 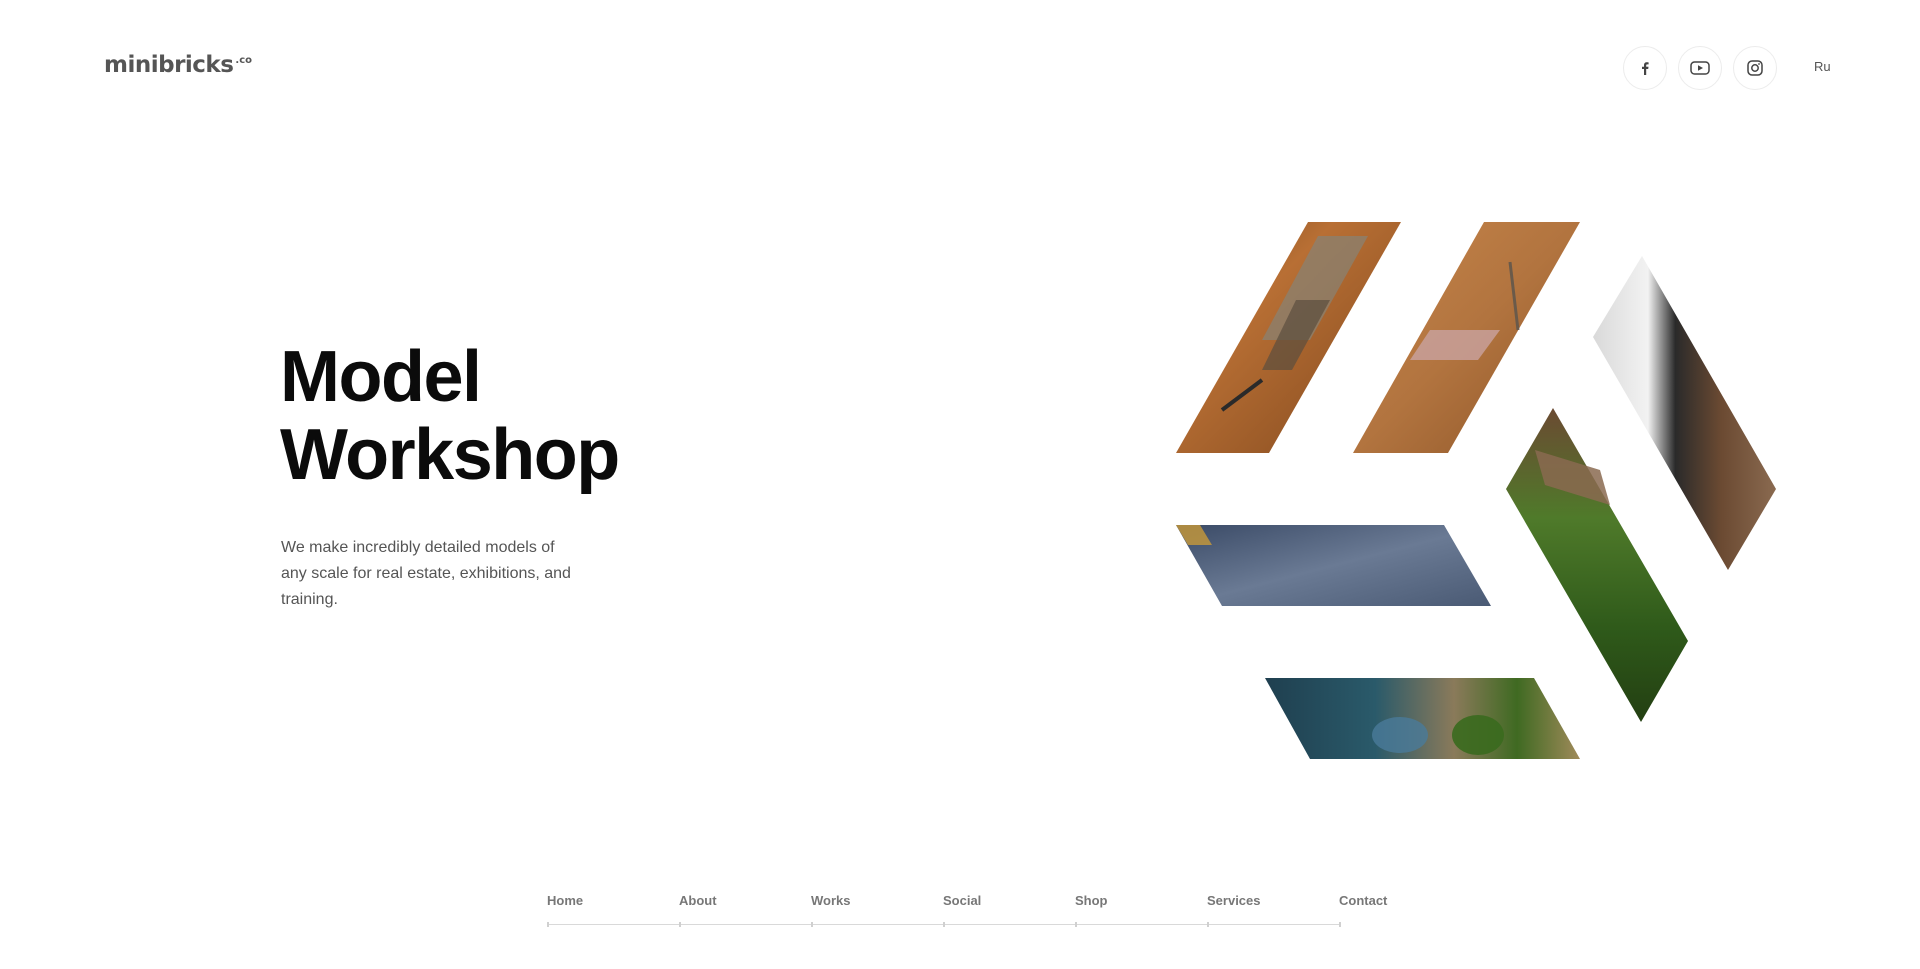 I want to click on nav-item-shop: Shop, so click(x=1091, y=900).